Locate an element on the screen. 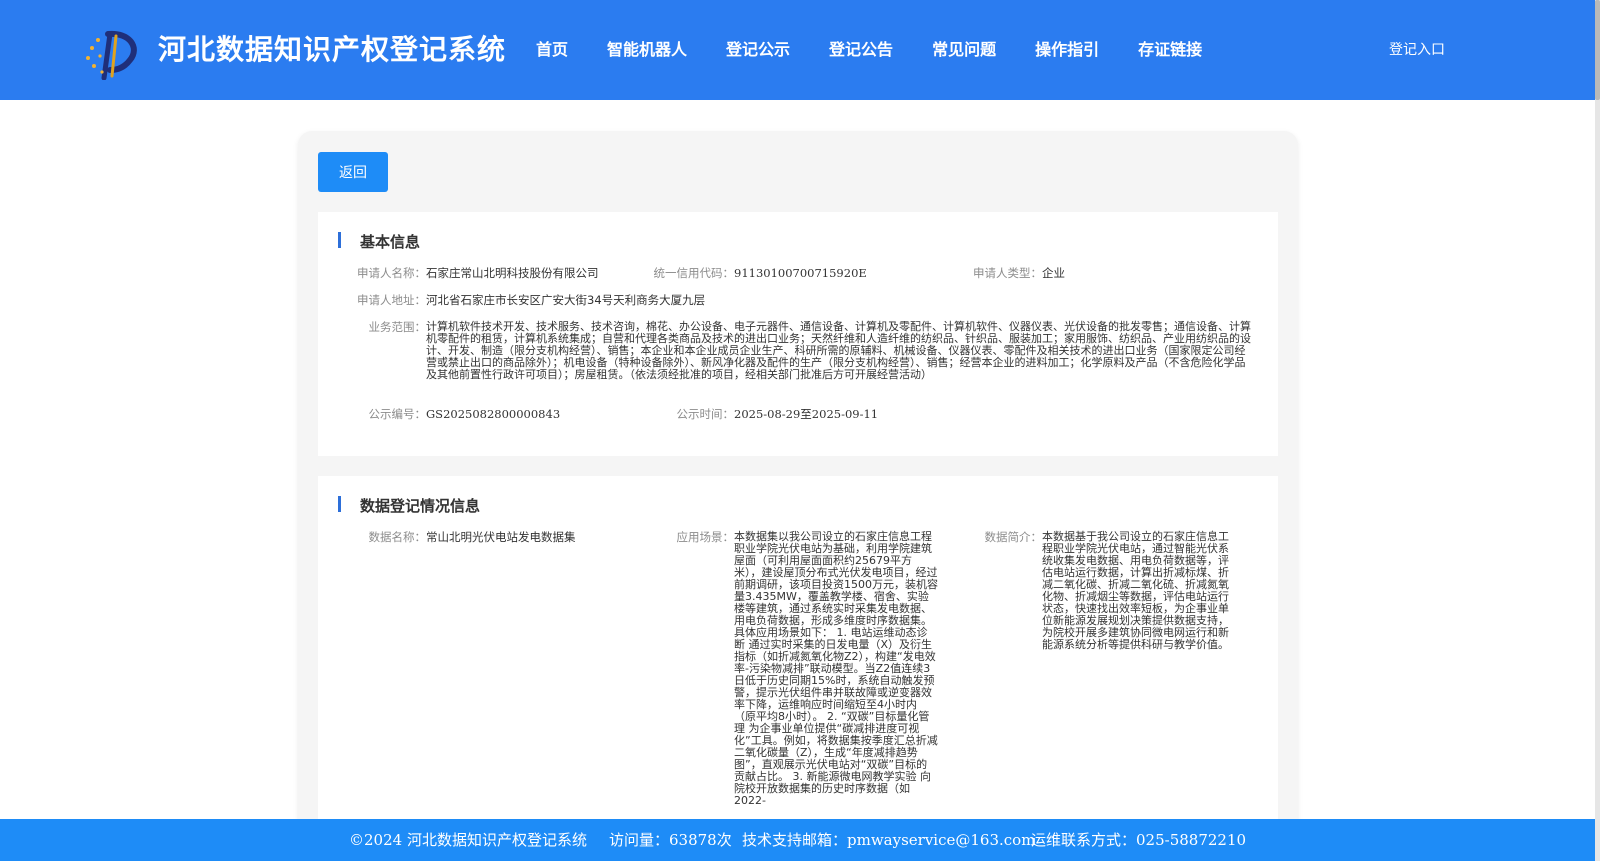 The width and height of the screenshot is (1600, 861). publicity-number-label: 公示编号： is located at coordinates (397, 414).